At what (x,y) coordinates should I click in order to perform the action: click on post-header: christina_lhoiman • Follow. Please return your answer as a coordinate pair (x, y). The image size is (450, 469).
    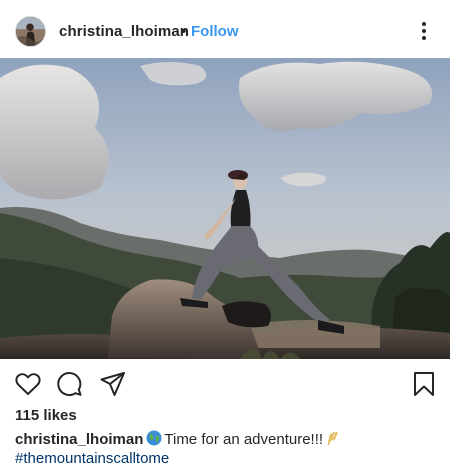
    Looking at the image, I should click on (225, 29).